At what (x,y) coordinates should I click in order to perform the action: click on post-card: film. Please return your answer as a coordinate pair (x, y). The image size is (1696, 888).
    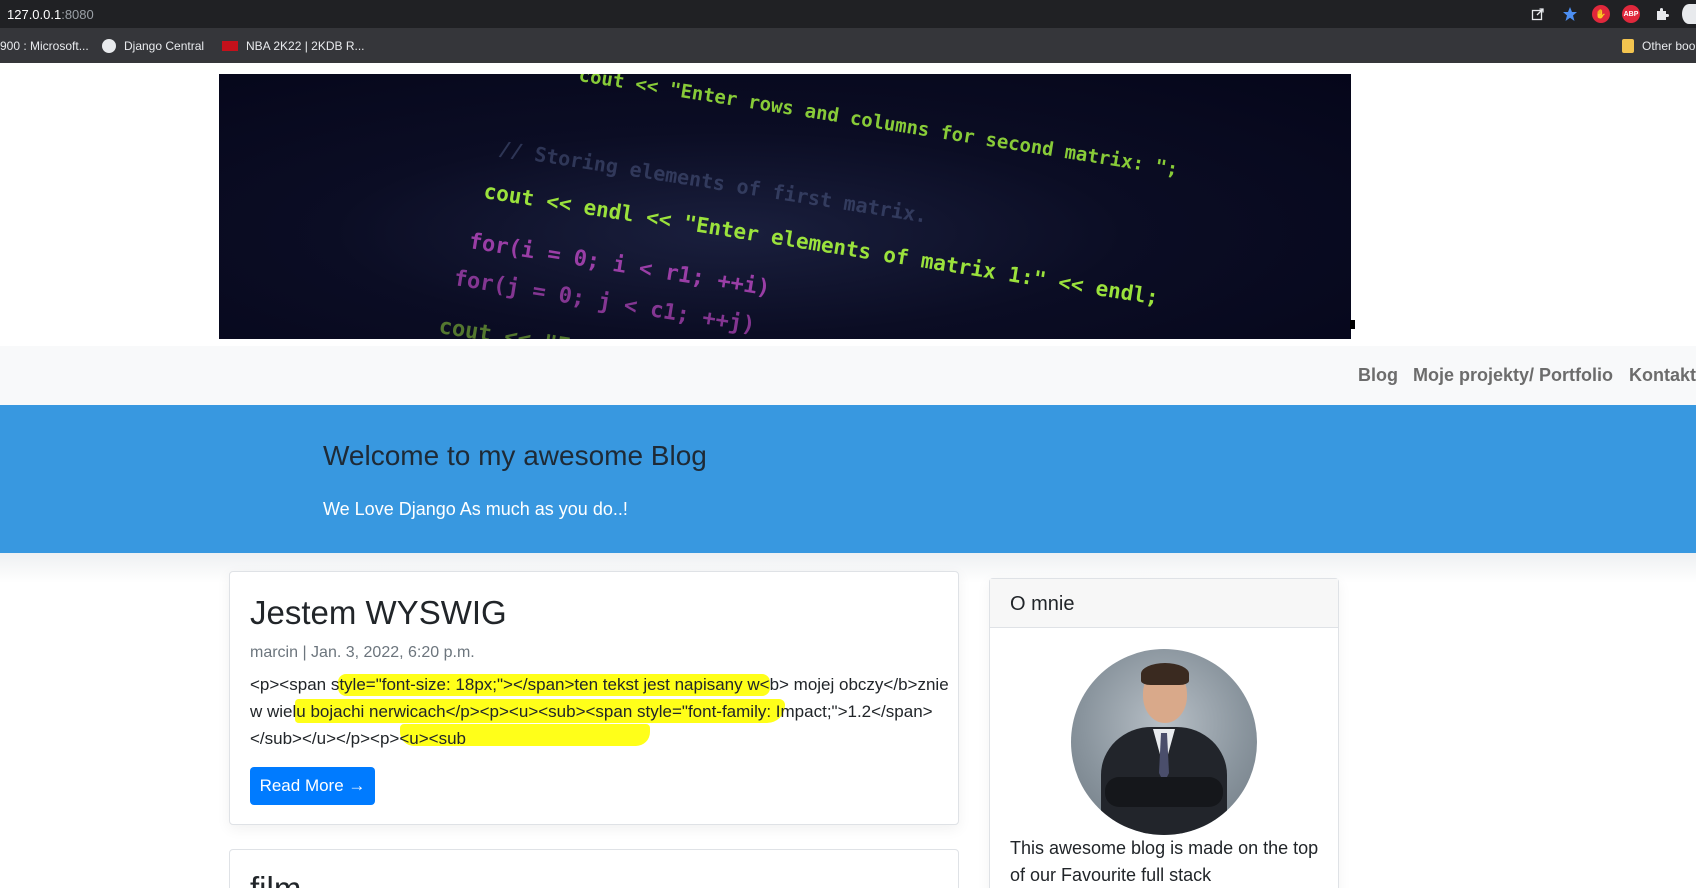
    Looking at the image, I should click on (594, 868).